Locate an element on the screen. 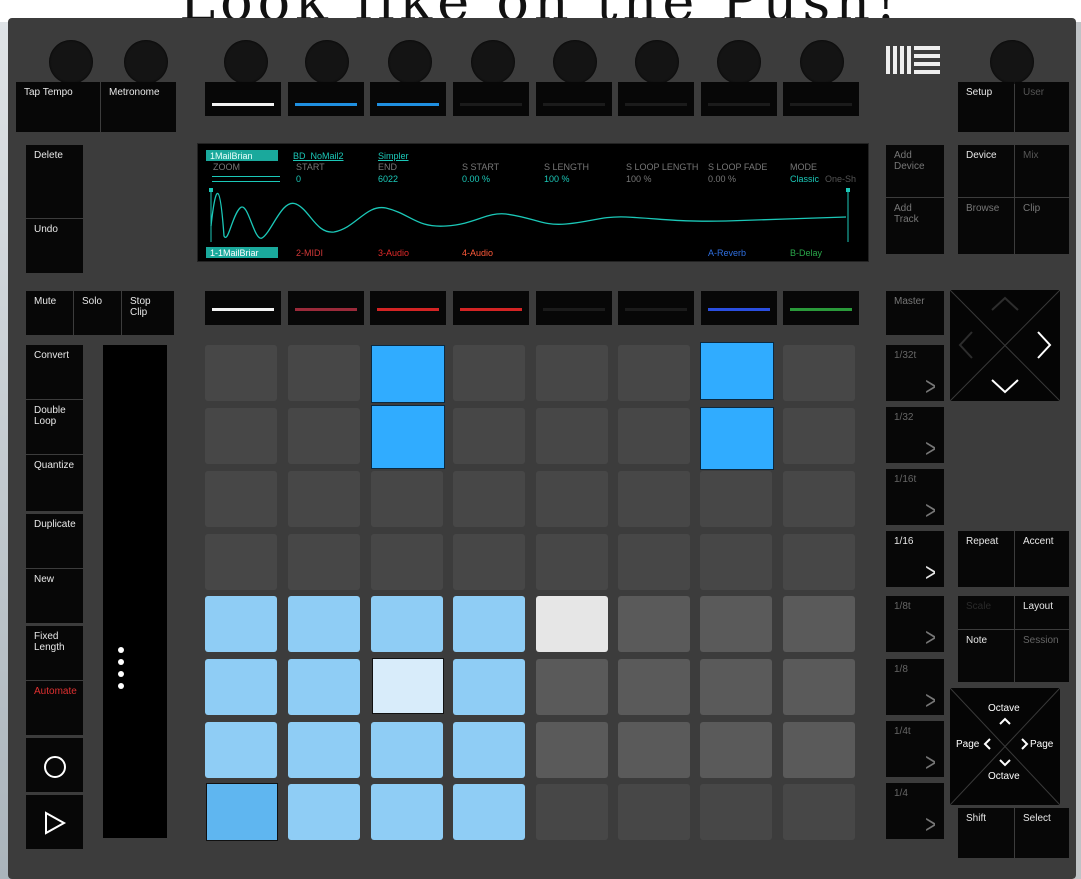 The image size is (1081, 879). chevron-right-icon is located at coordinates (1025, 744).